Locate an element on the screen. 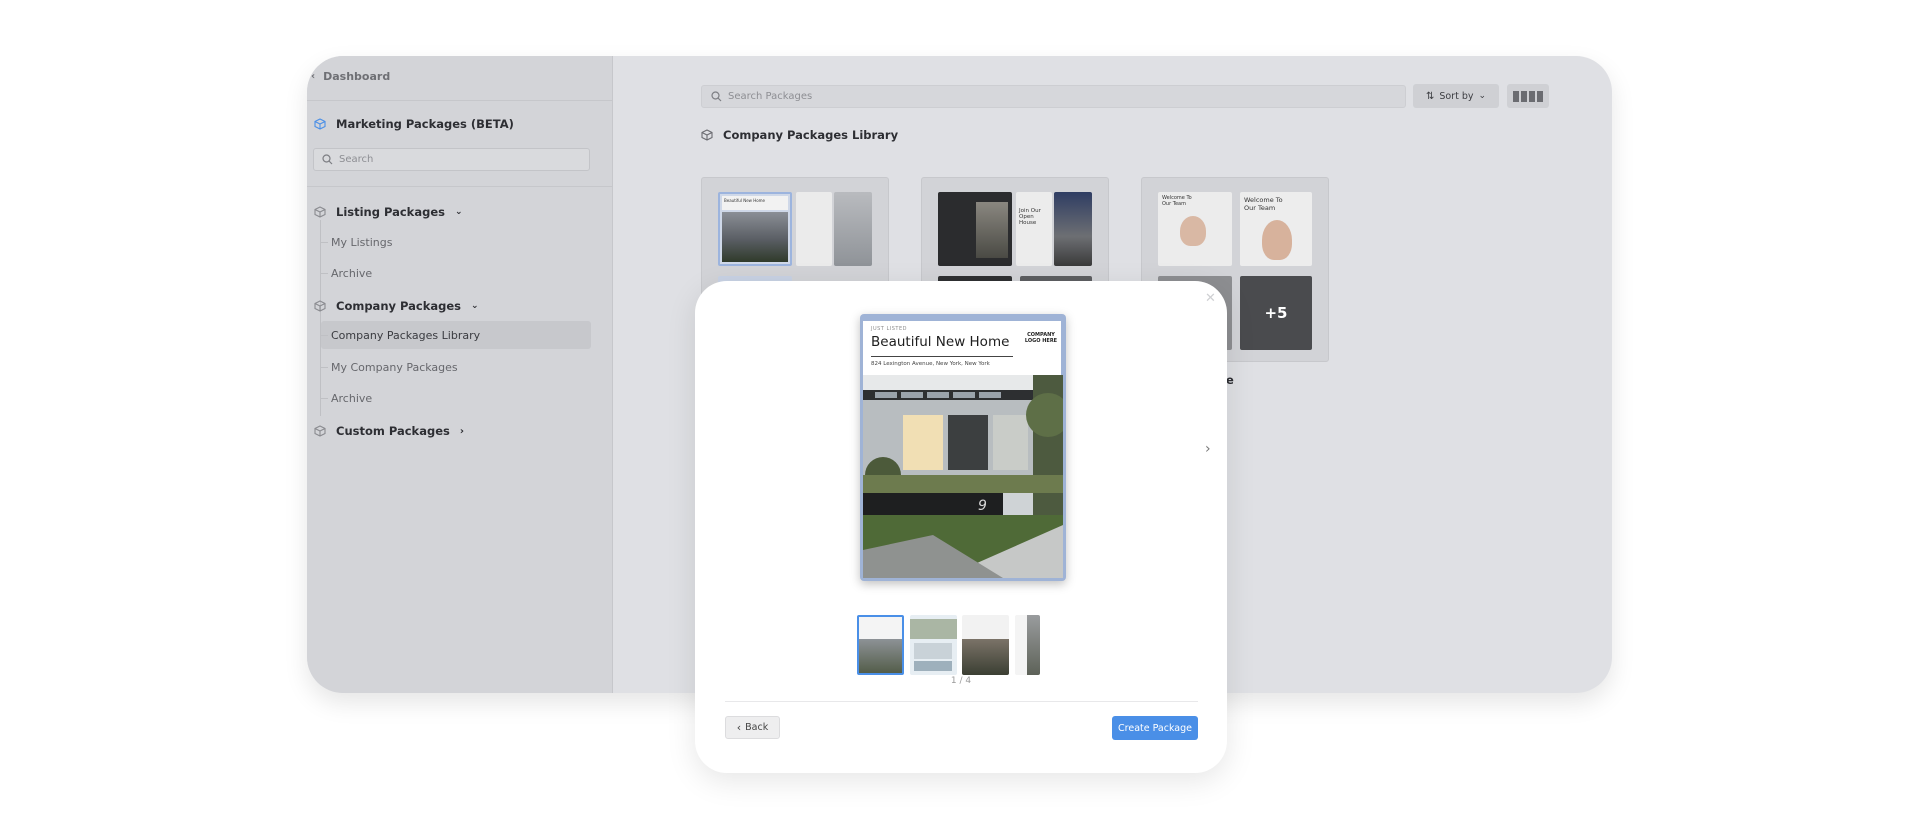 The image size is (1920, 830). company-packages-group: Company Packages ⌄ is located at coordinates (396, 306).